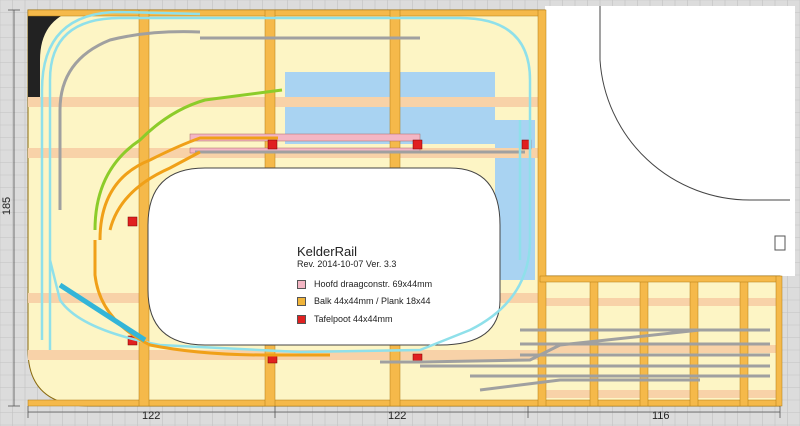 The height and width of the screenshot is (426, 800). I want to click on revision-label: Rev. 2014-10-07 Ver. 3.3, so click(347, 264).